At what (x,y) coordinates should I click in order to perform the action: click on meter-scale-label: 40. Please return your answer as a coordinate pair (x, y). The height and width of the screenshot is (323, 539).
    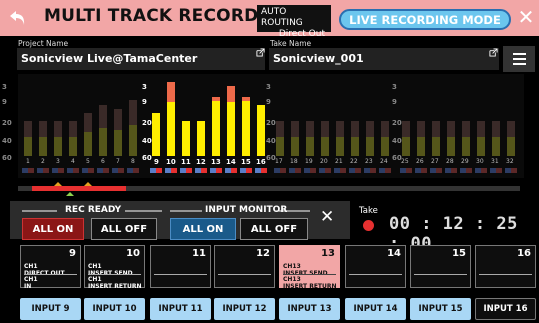
    Looking at the image, I should click on (7, 141).